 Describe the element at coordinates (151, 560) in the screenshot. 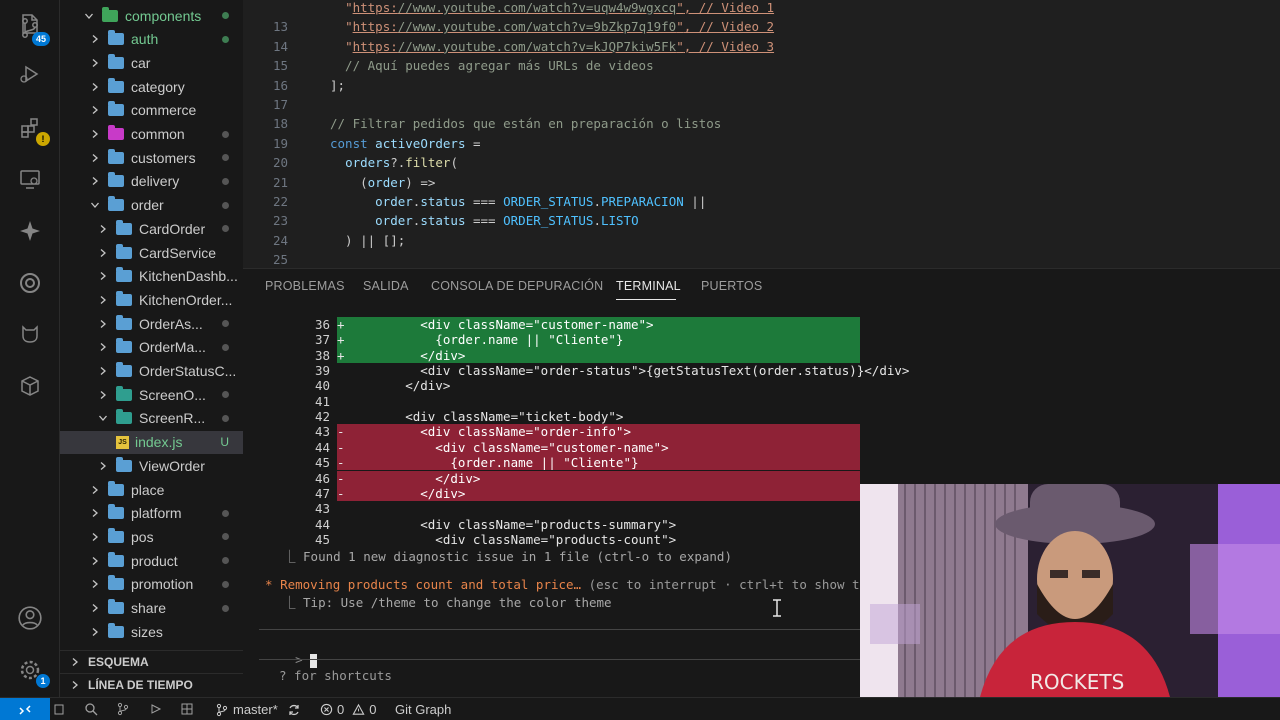

I see `folder-item: product` at that location.